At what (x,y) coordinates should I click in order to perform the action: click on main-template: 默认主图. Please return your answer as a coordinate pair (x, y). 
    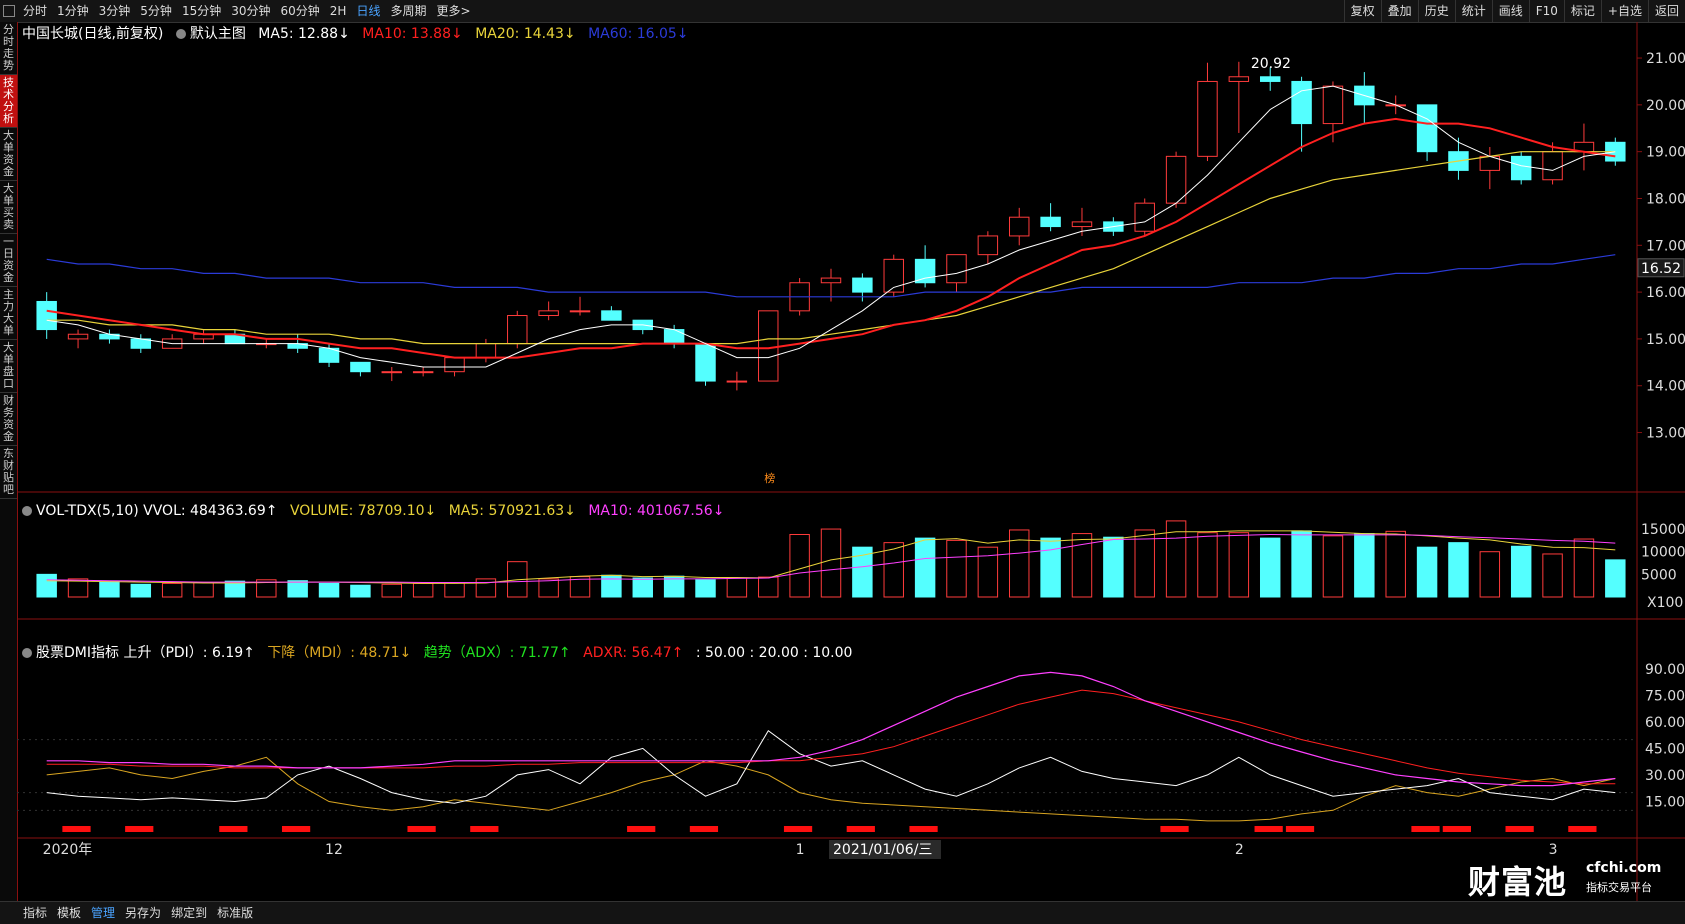
    Looking at the image, I should click on (218, 34).